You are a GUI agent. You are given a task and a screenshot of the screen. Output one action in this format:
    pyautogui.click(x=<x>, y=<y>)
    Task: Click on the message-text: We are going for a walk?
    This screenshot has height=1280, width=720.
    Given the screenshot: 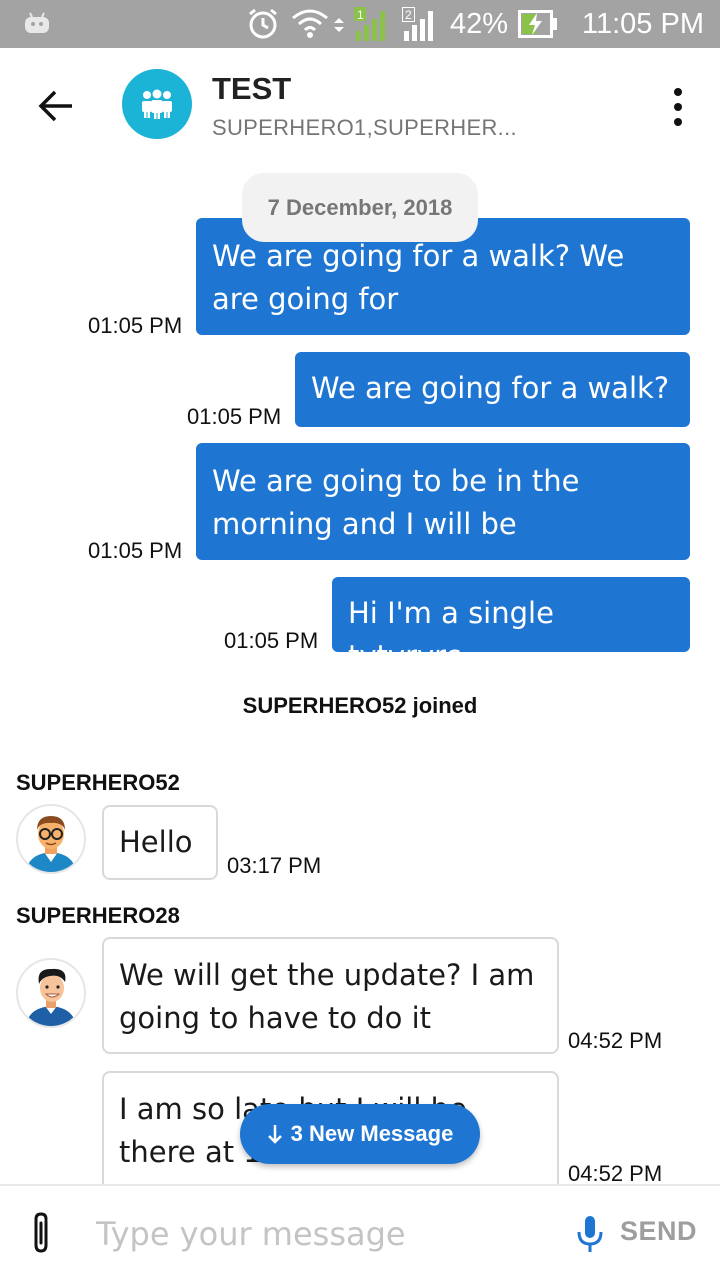 What is the action you would take?
    pyautogui.click(x=490, y=388)
    